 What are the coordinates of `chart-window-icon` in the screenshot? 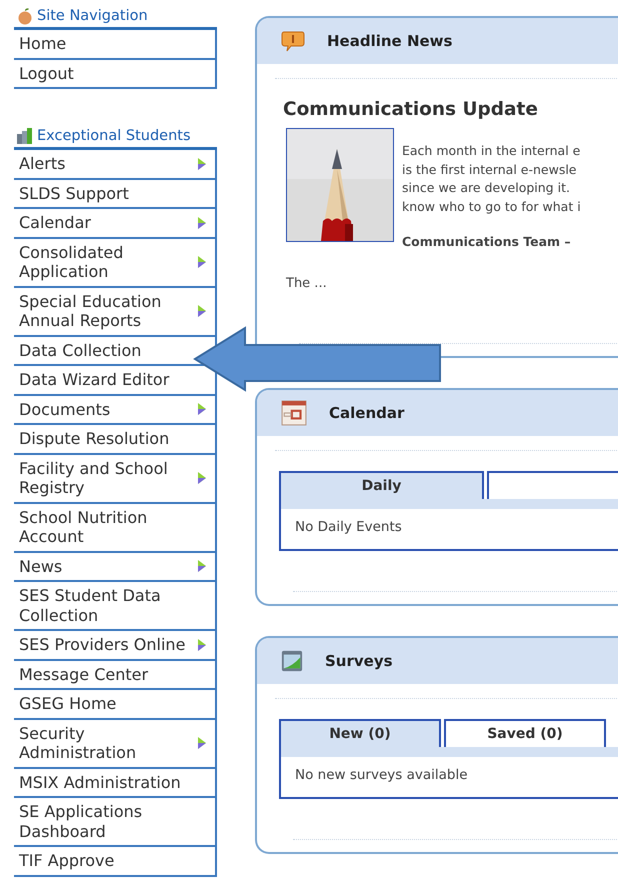 It's located at (292, 661).